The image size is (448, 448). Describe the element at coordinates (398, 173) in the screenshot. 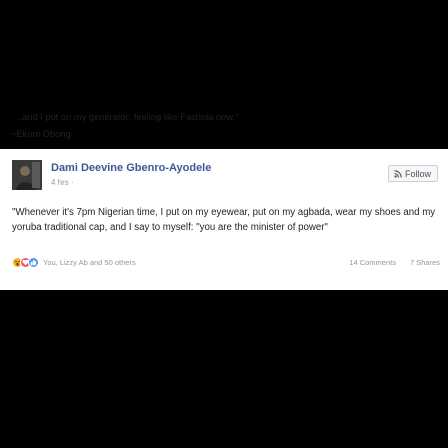

I see `rss-icon` at that location.